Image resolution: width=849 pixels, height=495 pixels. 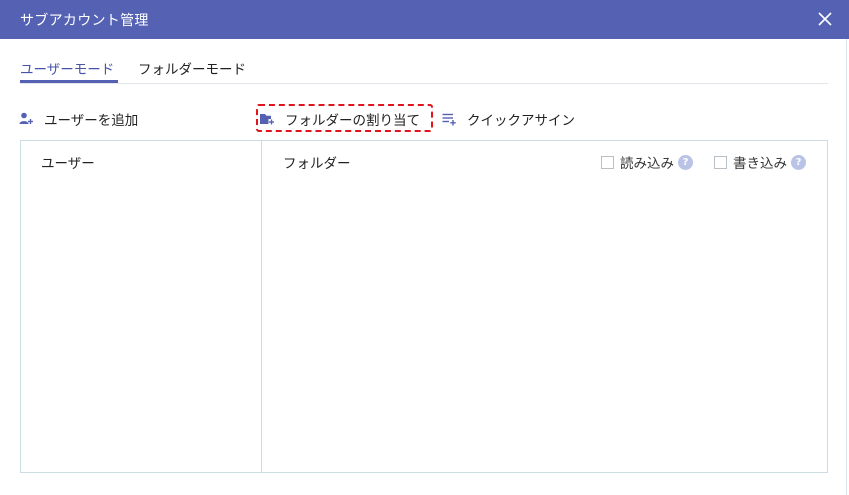 I want to click on tab-folder-mode: フォルダーモード, so click(x=192, y=68).